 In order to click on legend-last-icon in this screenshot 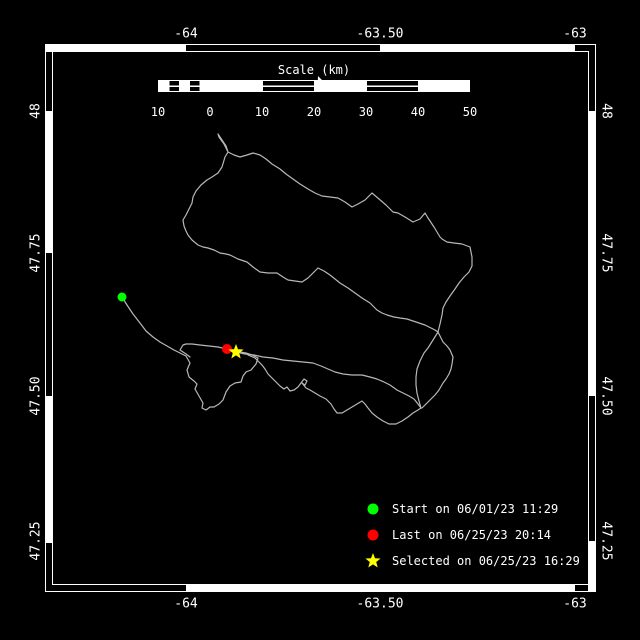, I will do `click(373, 535)`.